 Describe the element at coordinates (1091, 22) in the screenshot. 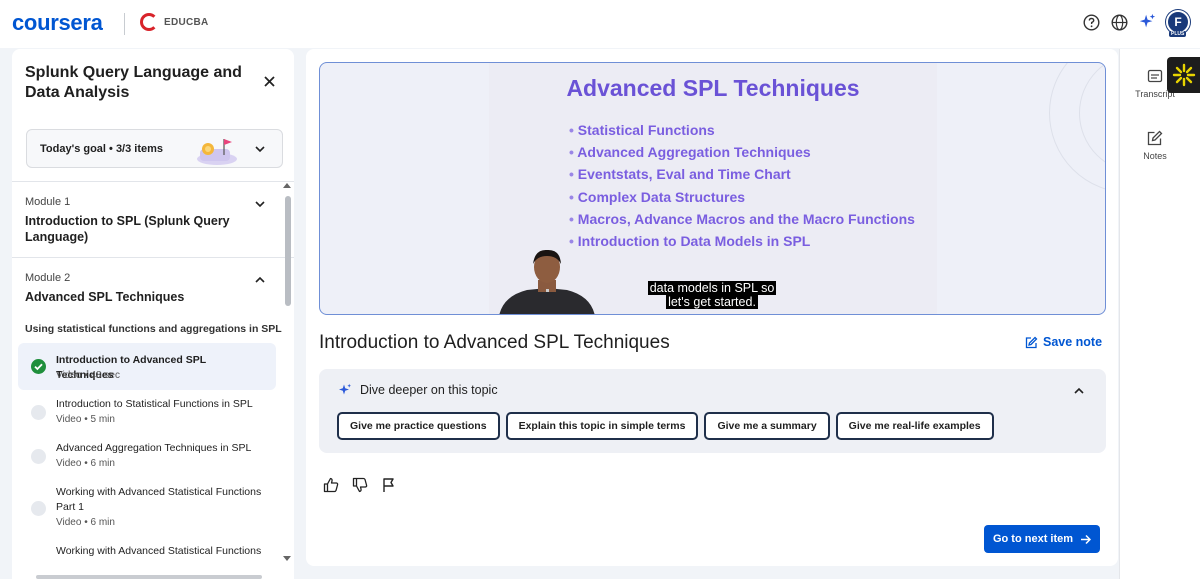

I see `help-icon` at that location.